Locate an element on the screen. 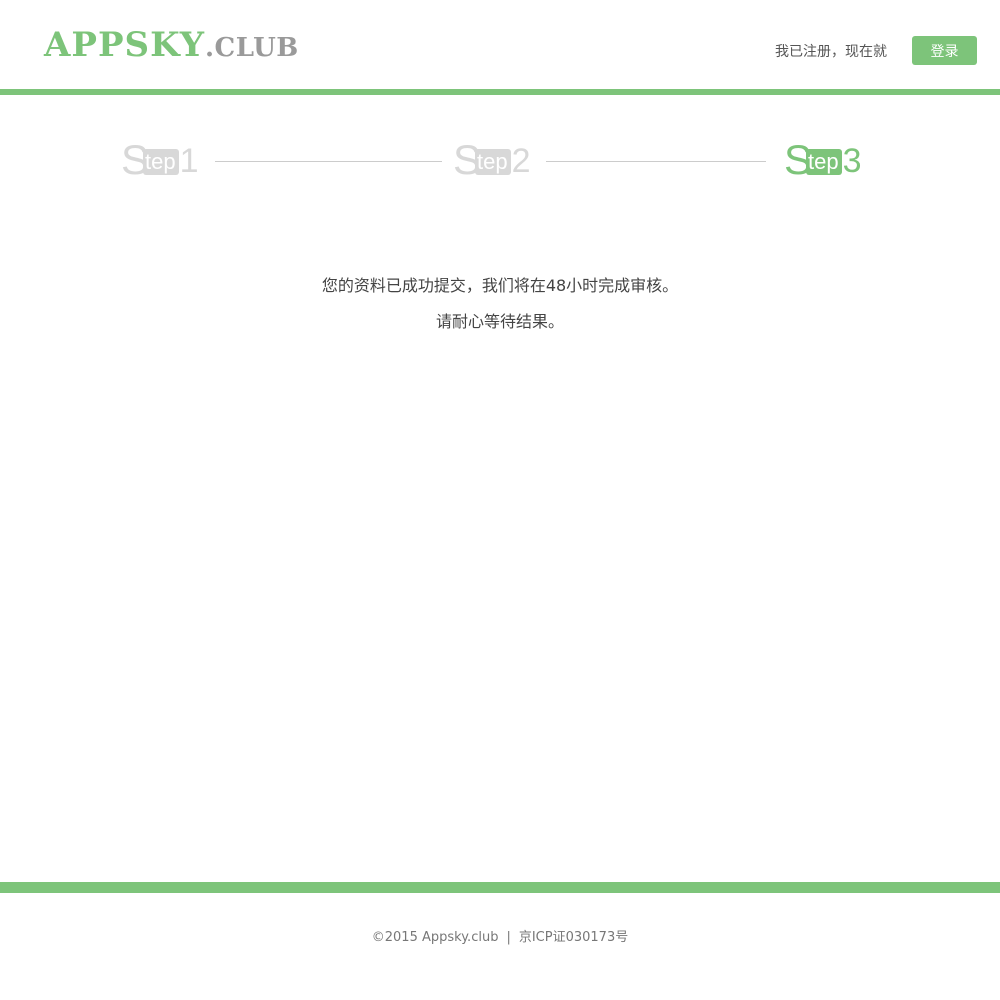 The height and width of the screenshot is (1000, 1000). step-1-number: 1 is located at coordinates (189, 161).